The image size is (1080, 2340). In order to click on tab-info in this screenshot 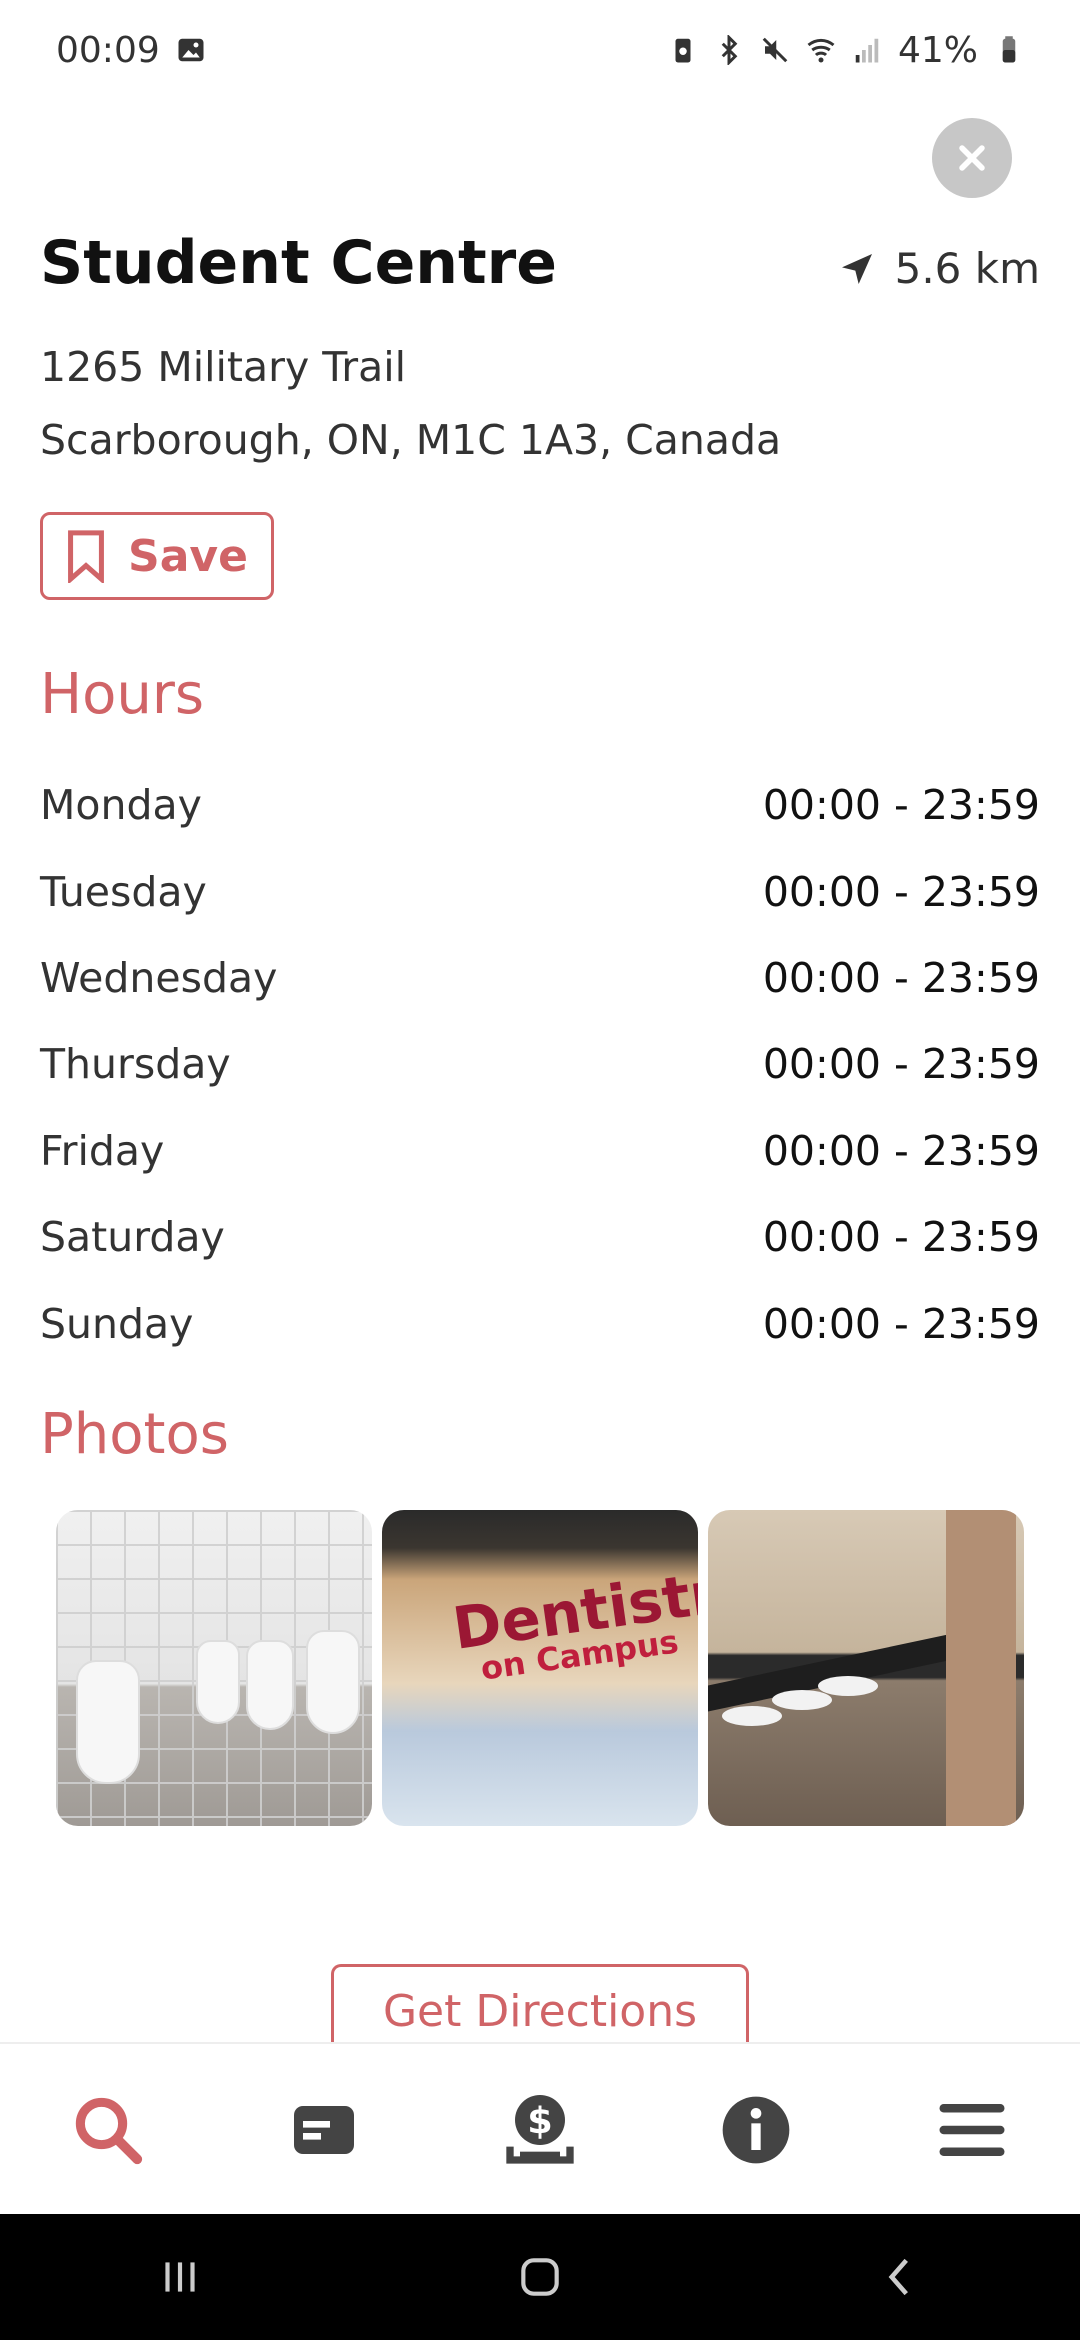, I will do `click(756, 2130)`.